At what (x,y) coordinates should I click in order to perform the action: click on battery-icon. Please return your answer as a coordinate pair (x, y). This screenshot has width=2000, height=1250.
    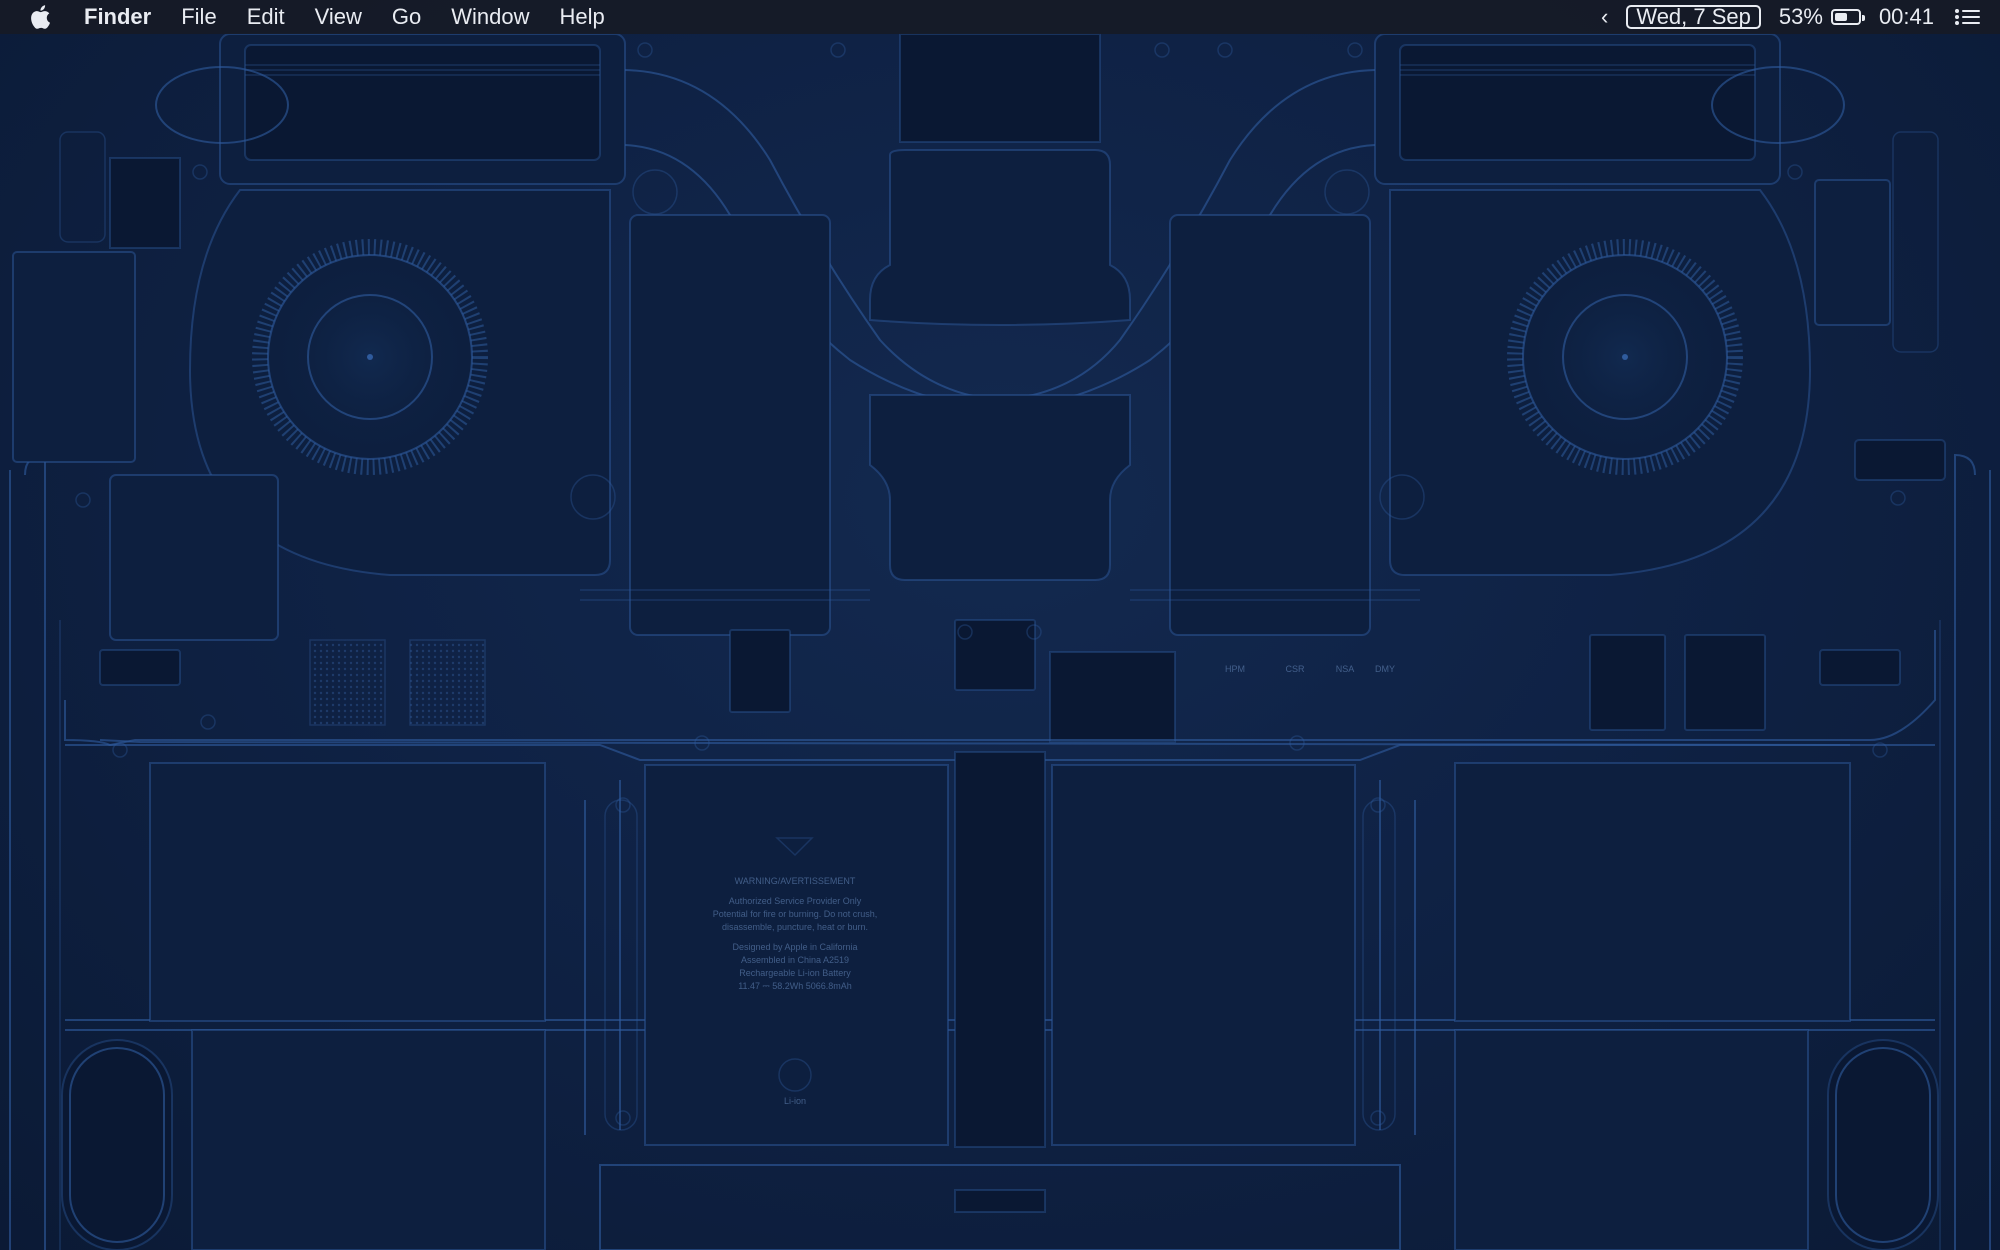
    Looking at the image, I should click on (1847, 17).